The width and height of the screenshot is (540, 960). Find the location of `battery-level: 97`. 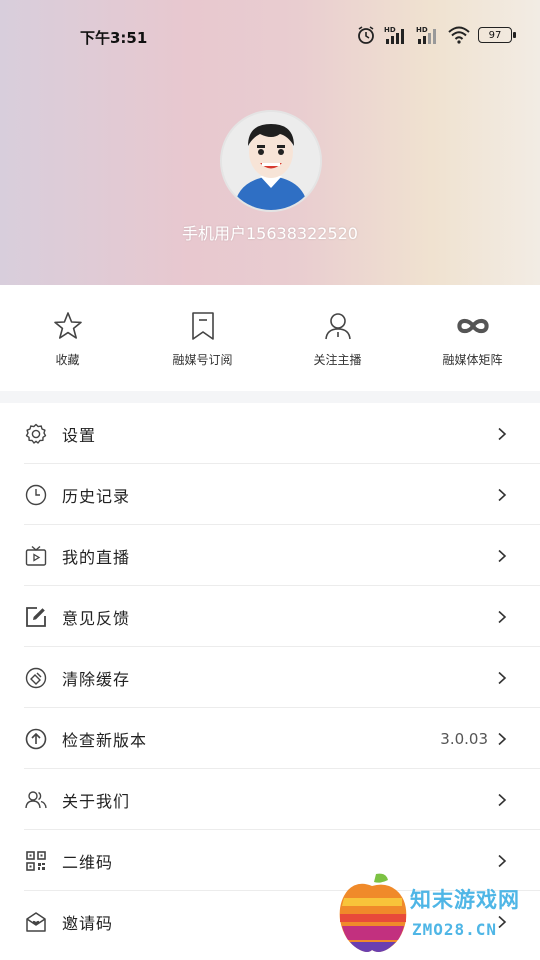

battery-level: 97 is located at coordinates (495, 35).